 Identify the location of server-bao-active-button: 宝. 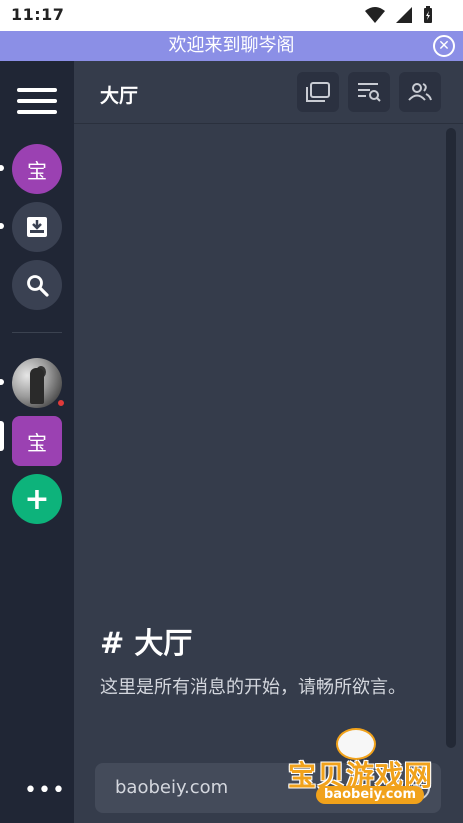
(37, 441).